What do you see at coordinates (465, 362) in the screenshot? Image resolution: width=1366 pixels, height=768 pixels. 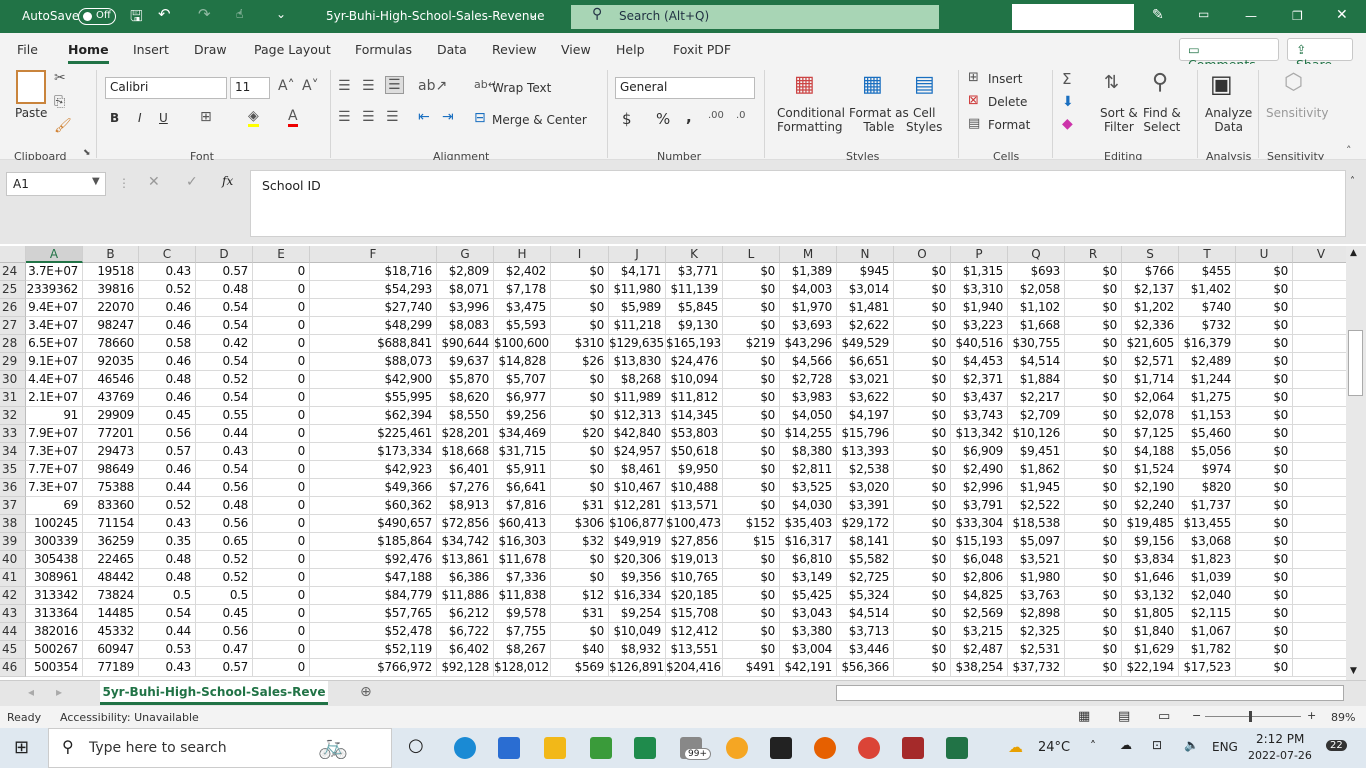 I see `cell: $9,637` at bounding box center [465, 362].